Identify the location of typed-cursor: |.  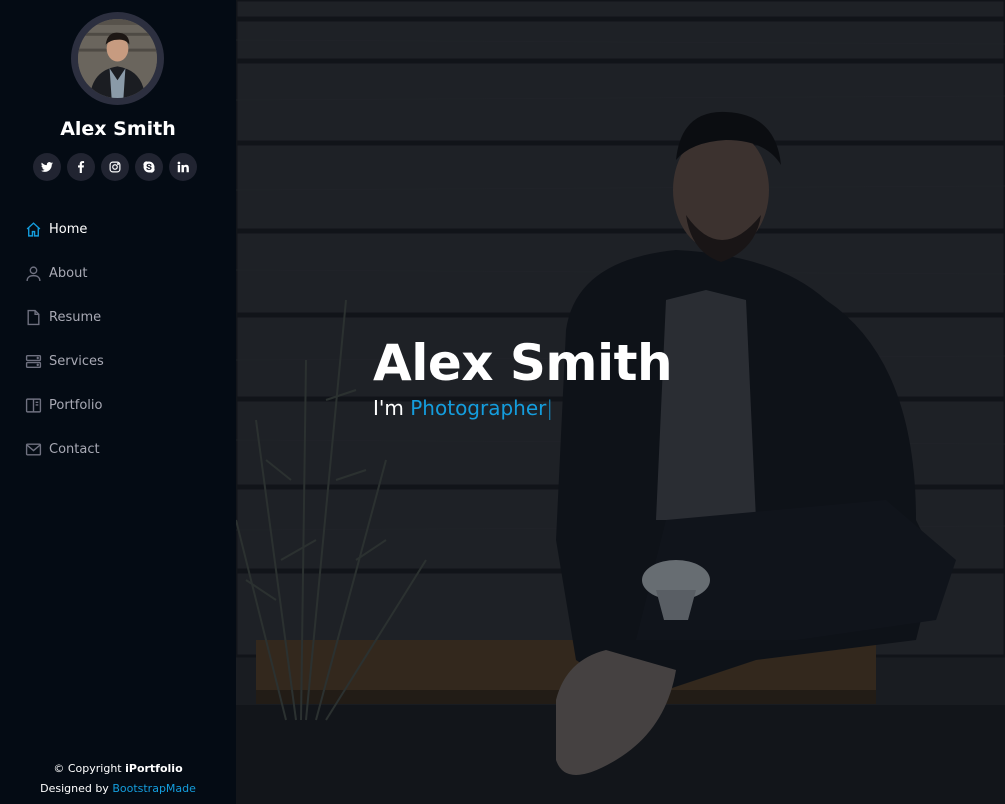
(550, 408).